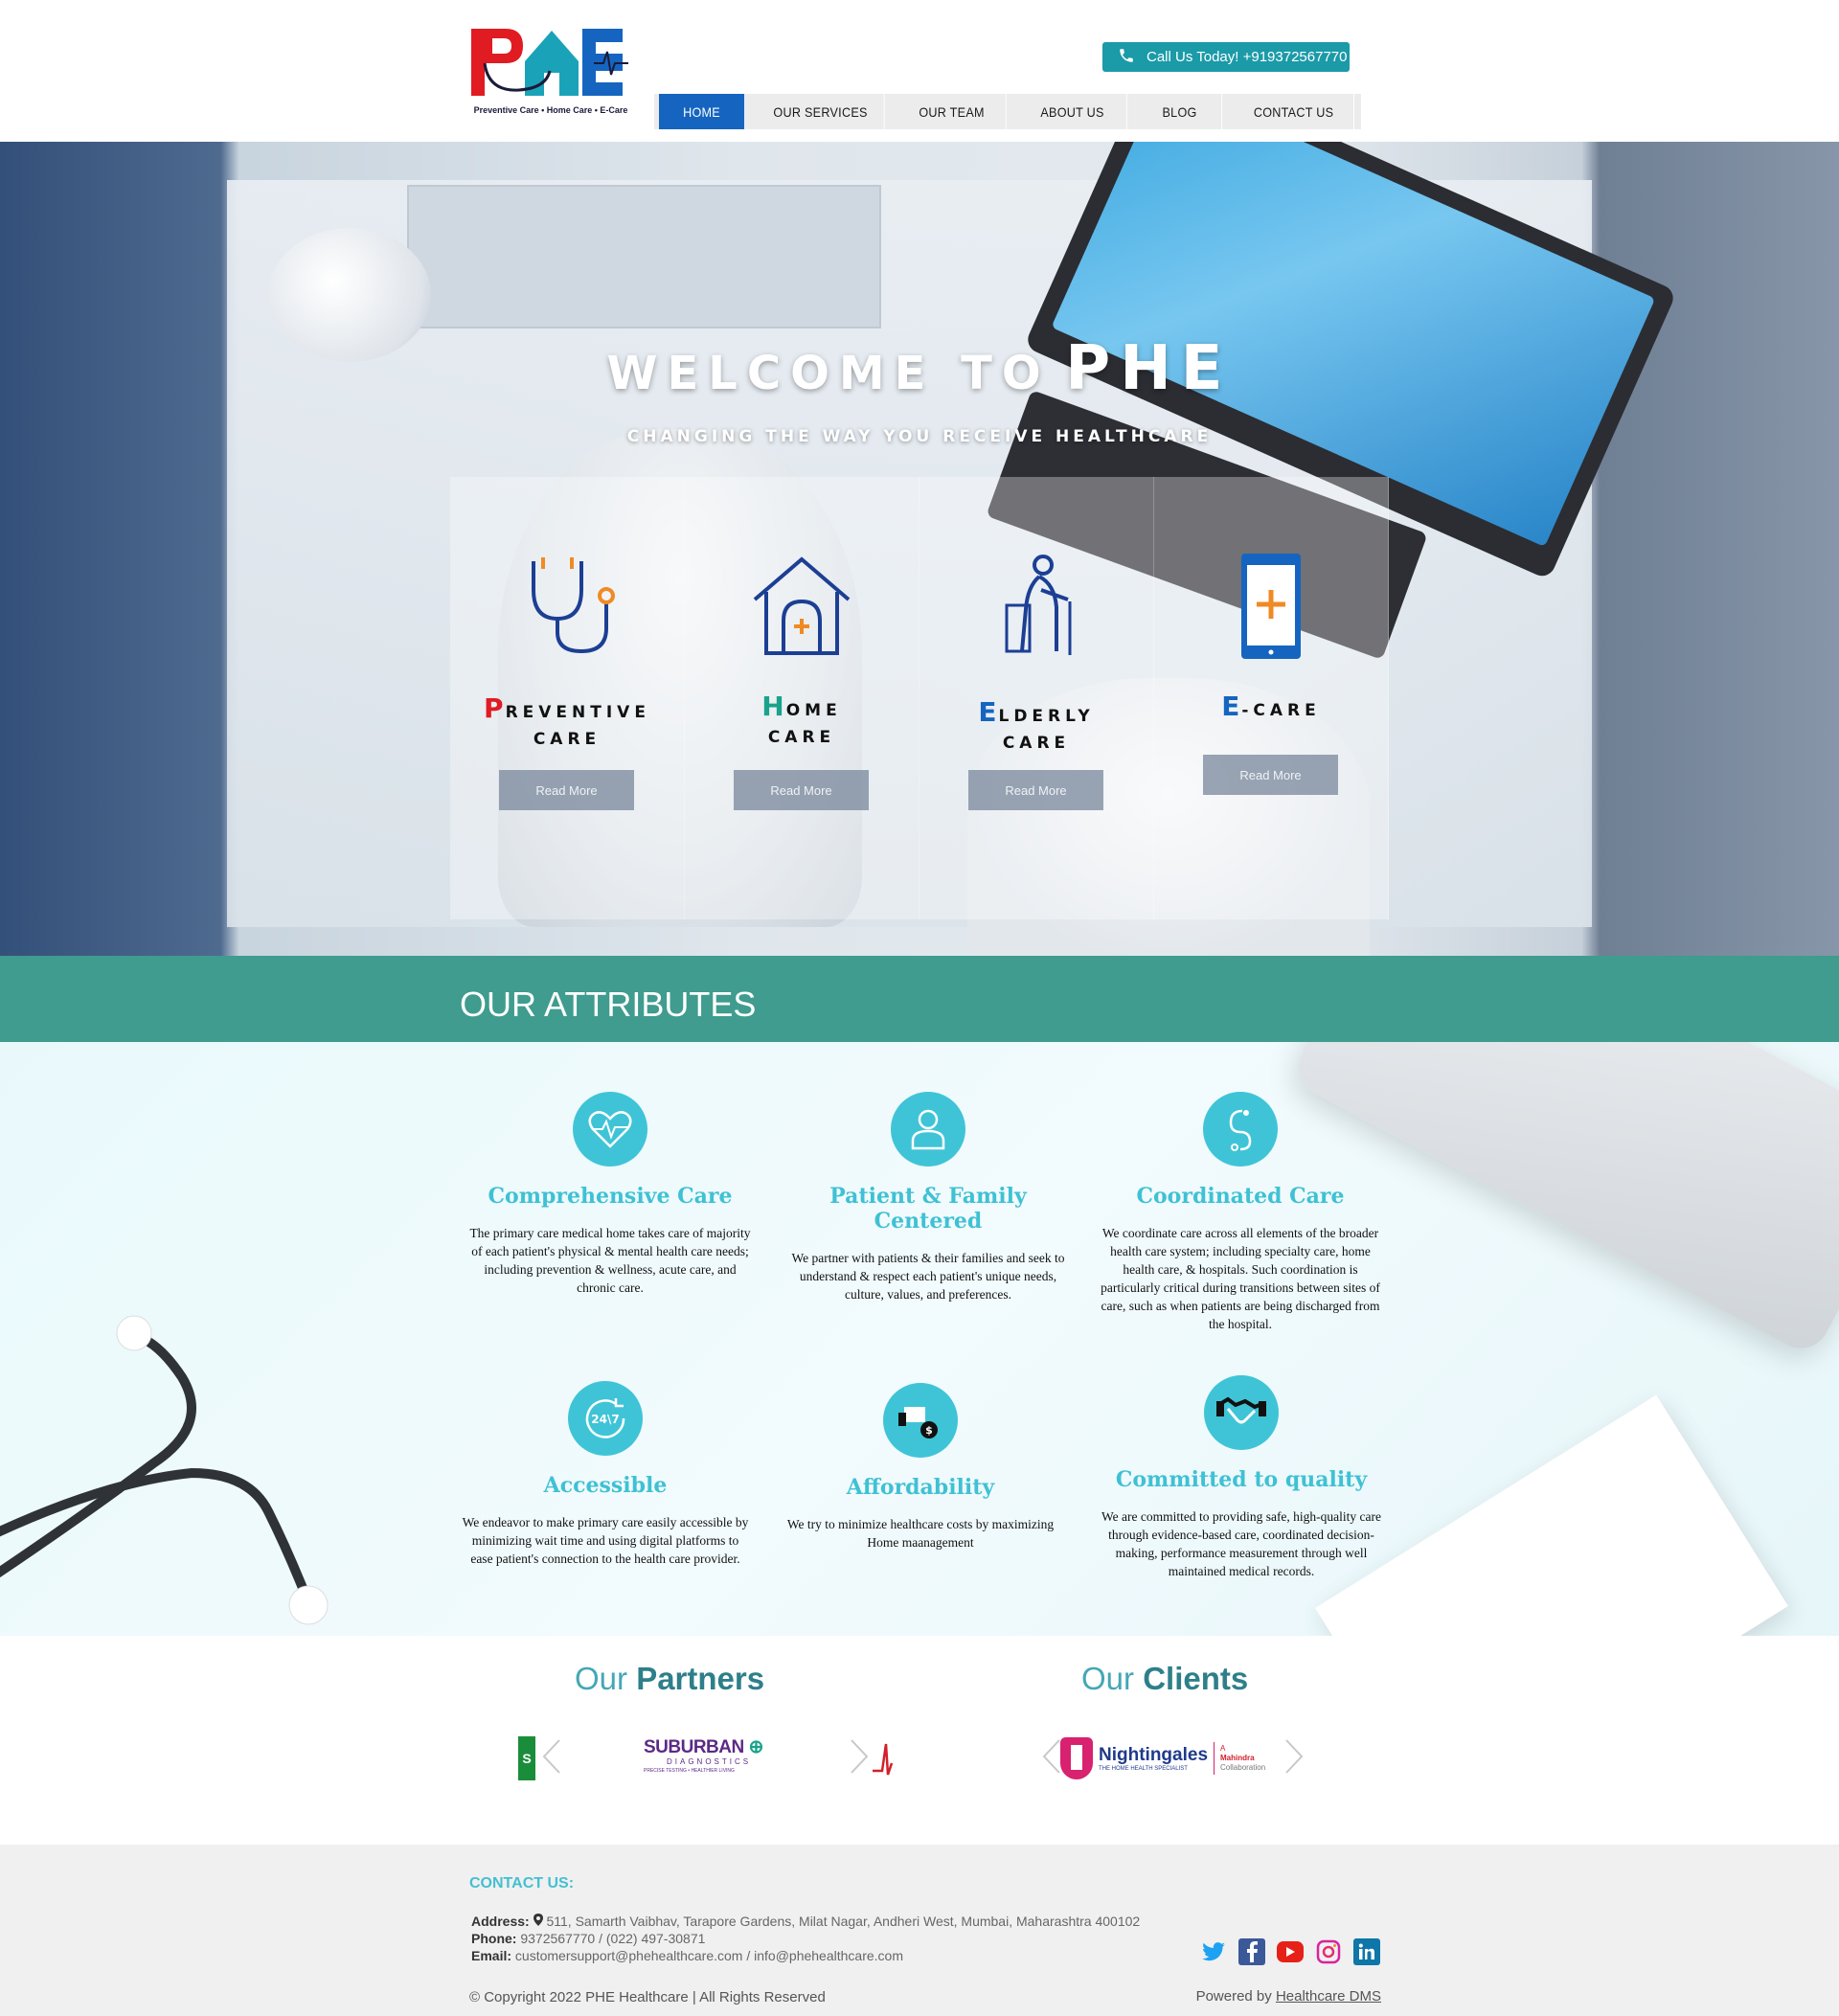 The height and width of the screenshot is (2016, 1839). What do you see at coordinates (605, 1485) in the screenshot?
I see `attribute-title: Accessible` at bounding box center [605, 1485].